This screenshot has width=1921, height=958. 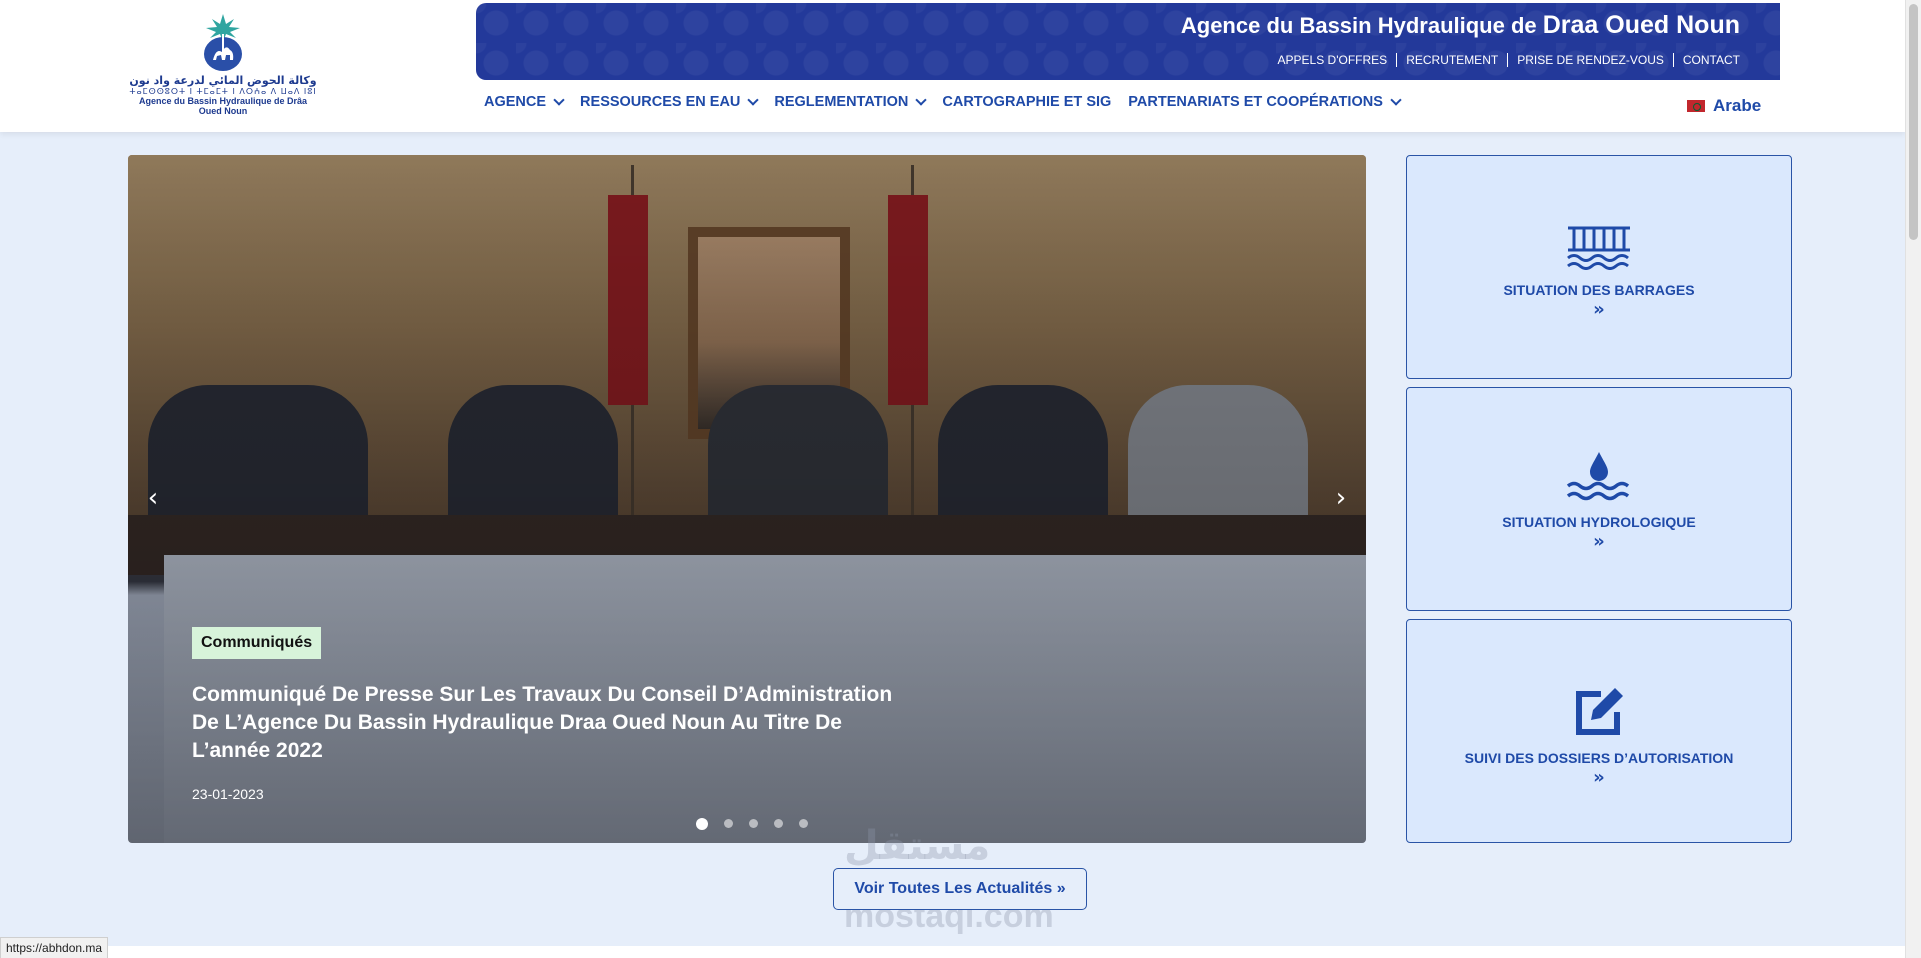 I want to click on card-label: SUIVI DES DOSSIERS D’AUTORISATION, so click(x=1599, y=758).